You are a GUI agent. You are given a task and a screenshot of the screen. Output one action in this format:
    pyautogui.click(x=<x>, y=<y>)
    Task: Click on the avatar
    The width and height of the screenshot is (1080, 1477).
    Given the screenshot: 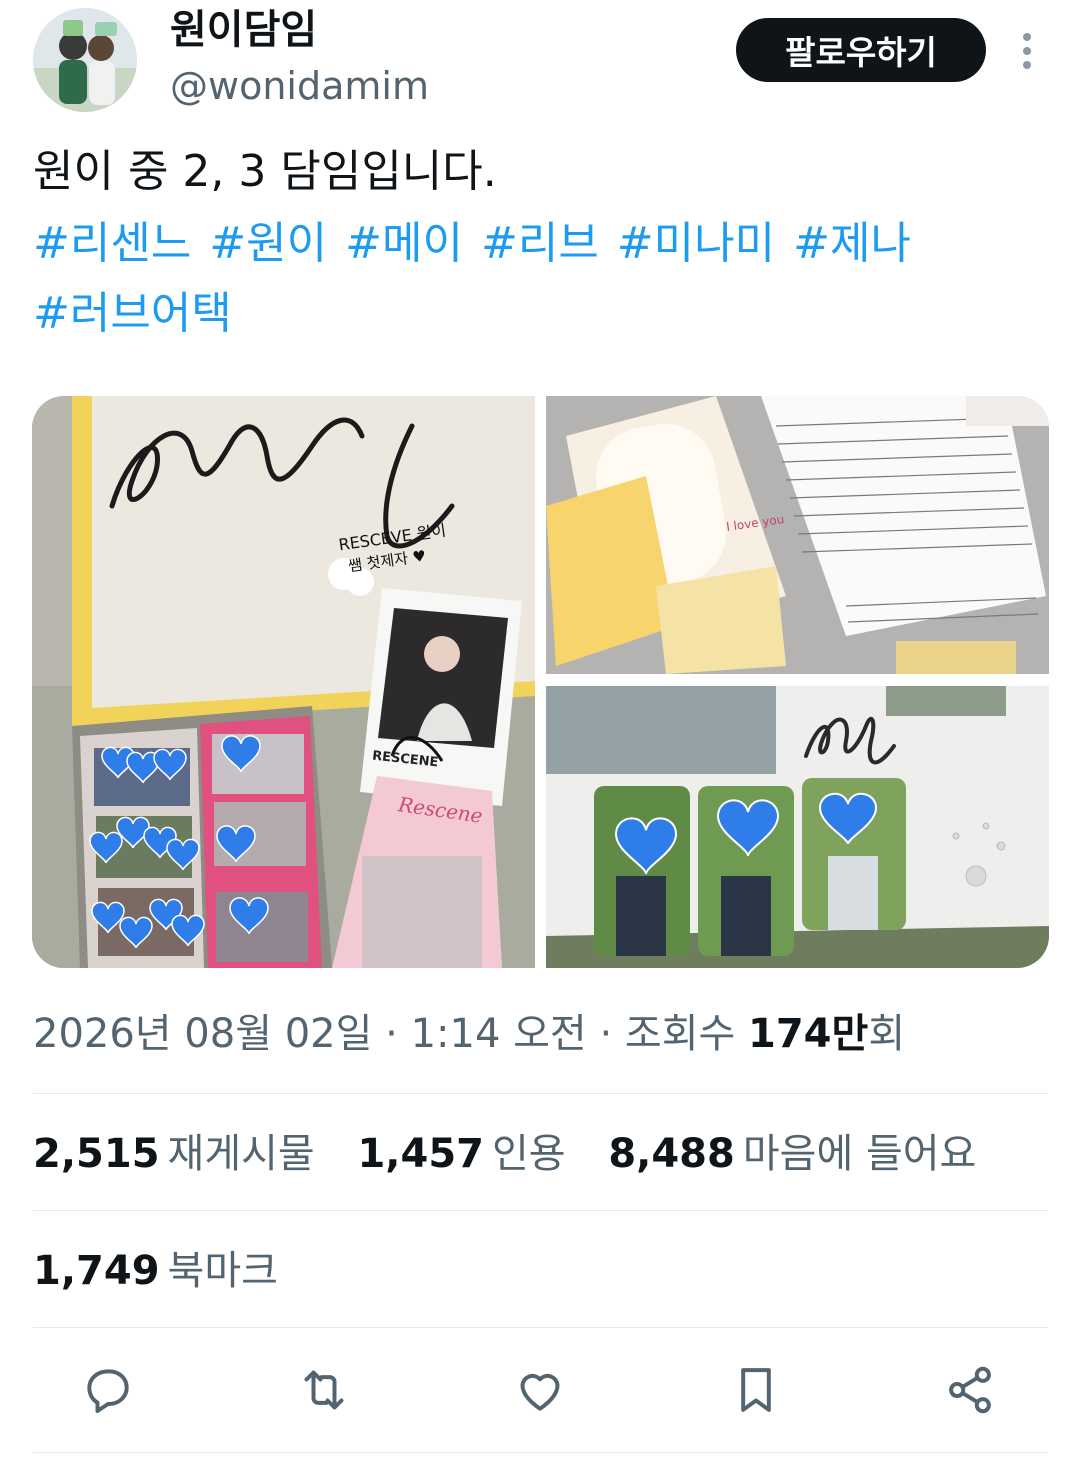 What is the action you would take?
    pyautogui.click(x=85, y=60)
    